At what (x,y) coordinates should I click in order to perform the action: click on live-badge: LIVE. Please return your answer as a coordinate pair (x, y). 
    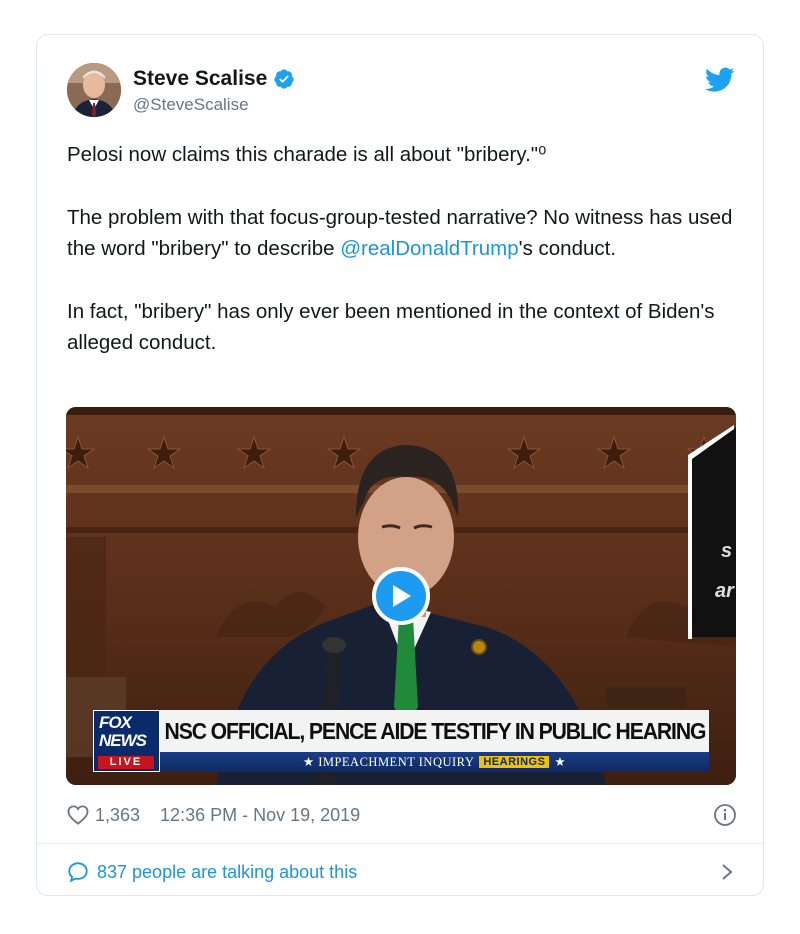
    Looking at the image, I should click on (126, 762).